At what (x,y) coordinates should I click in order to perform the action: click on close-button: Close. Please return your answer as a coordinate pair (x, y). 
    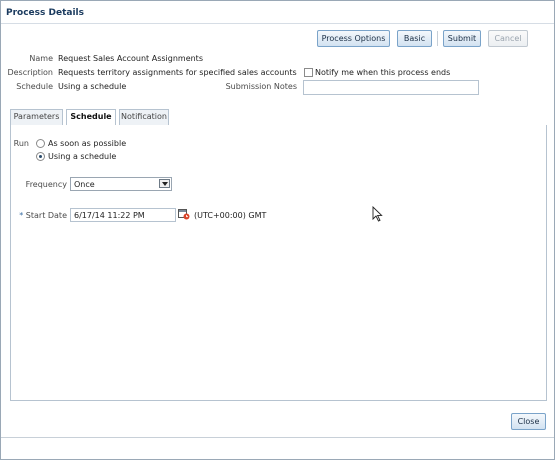
    Looking at the image, I should click on (528, 421).